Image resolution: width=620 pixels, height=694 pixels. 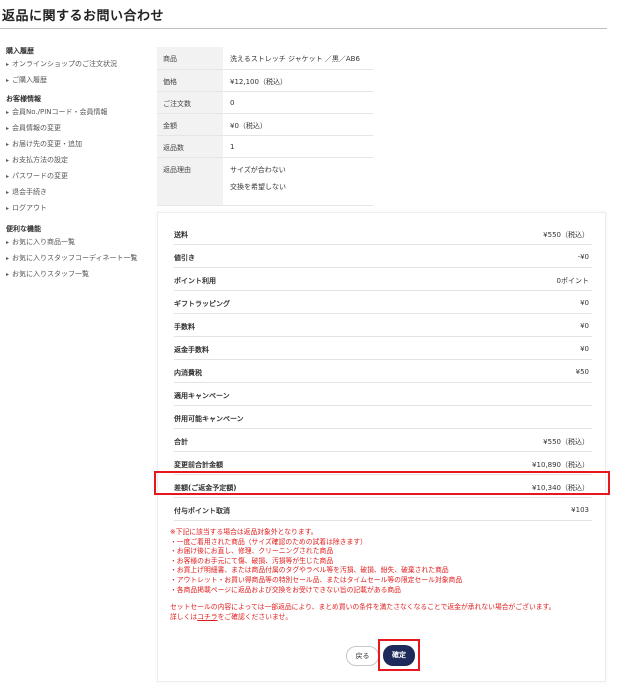 What do you see at coordinates (65, 64) in the screenshot?
I see `sidebar-item-label: オンラインショップのご注文状況` at bounding box center [65, 64].